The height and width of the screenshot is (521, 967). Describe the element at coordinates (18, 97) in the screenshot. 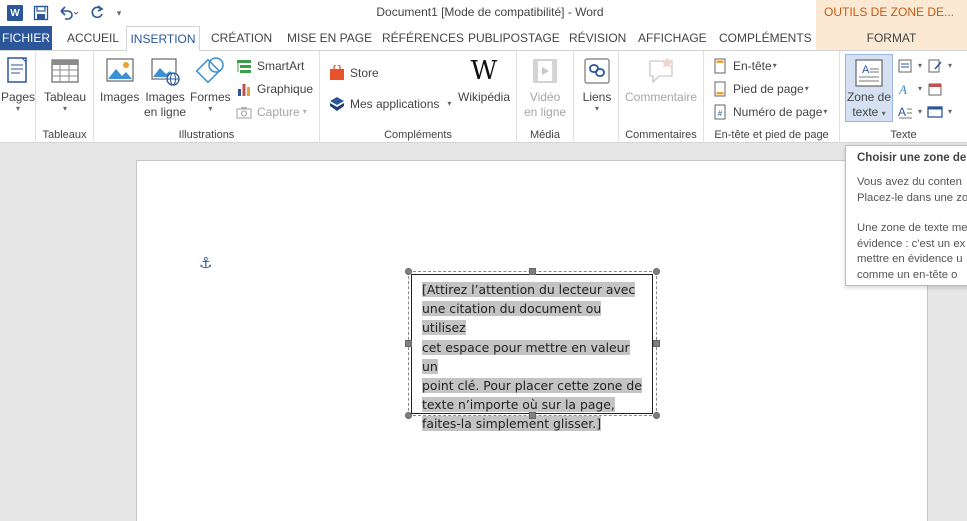

I see `pages-label: Pages` at that location.